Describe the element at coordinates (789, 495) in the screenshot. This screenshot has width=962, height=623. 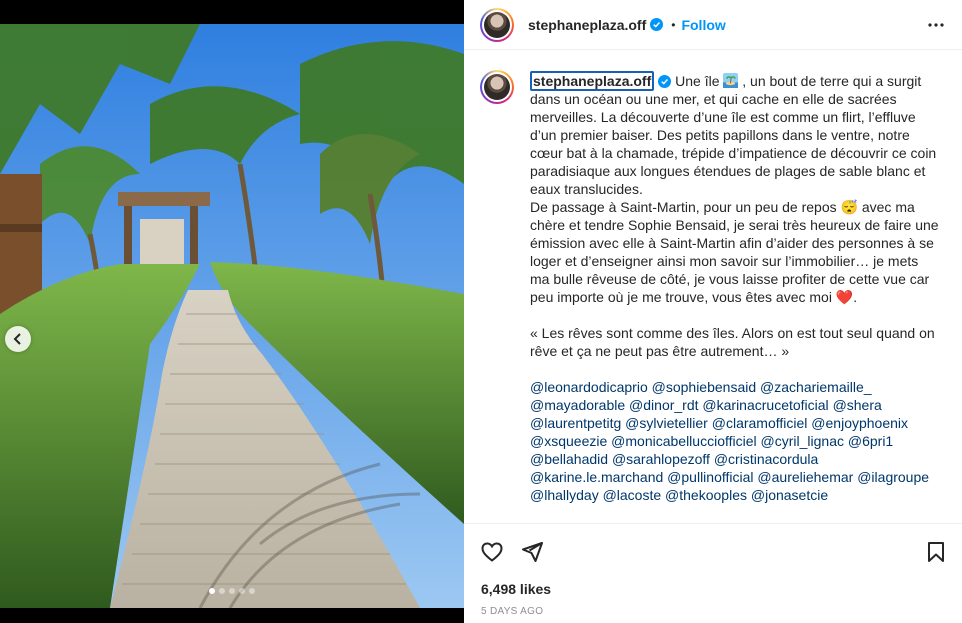
I see `mention-link: @jonasetcie` at that location.